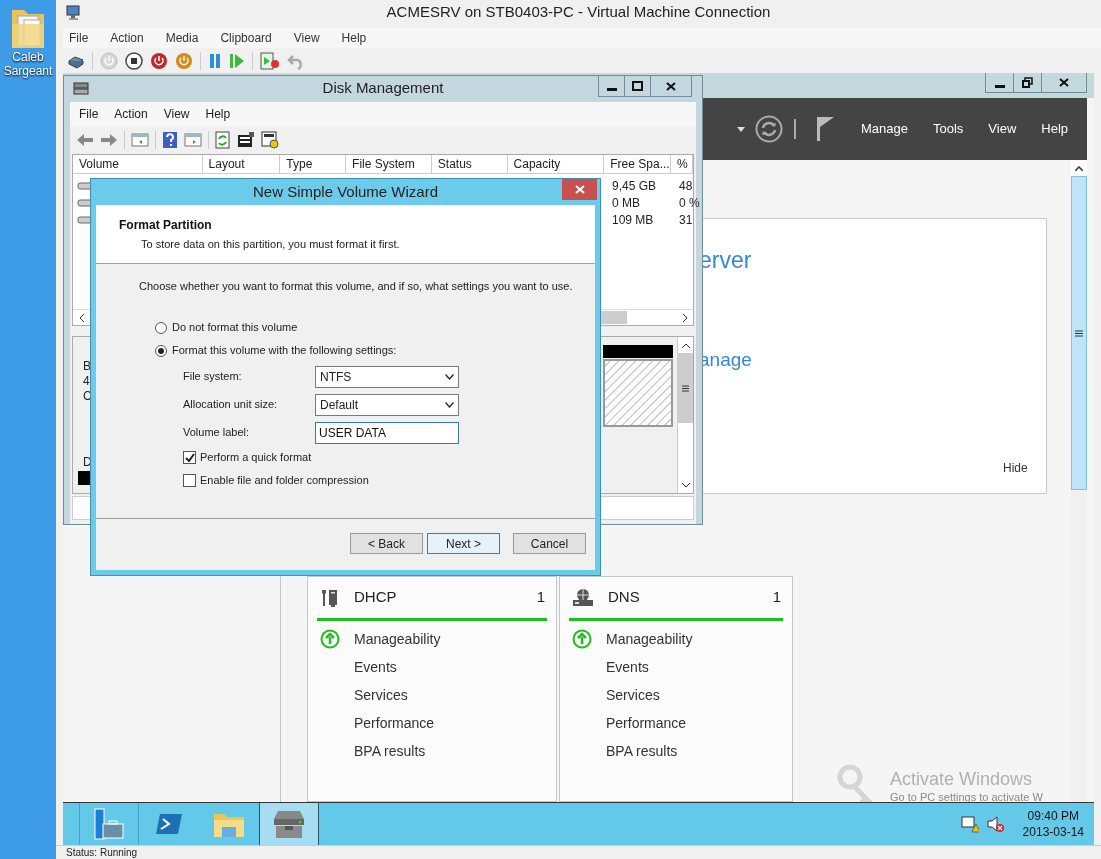 The width and height of the screenshot is (1101, 859). I want to click on settings-icon, so click(270, 140).